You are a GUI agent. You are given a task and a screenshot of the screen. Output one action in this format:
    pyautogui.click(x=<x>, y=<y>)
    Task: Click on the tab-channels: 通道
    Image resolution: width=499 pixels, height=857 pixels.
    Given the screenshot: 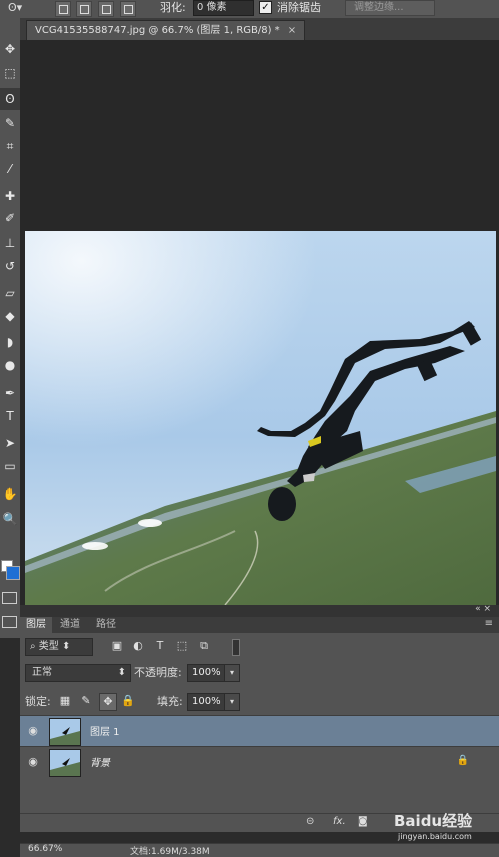 What is the action you would take?
    pyautogui.click(x=70, y=625)
    